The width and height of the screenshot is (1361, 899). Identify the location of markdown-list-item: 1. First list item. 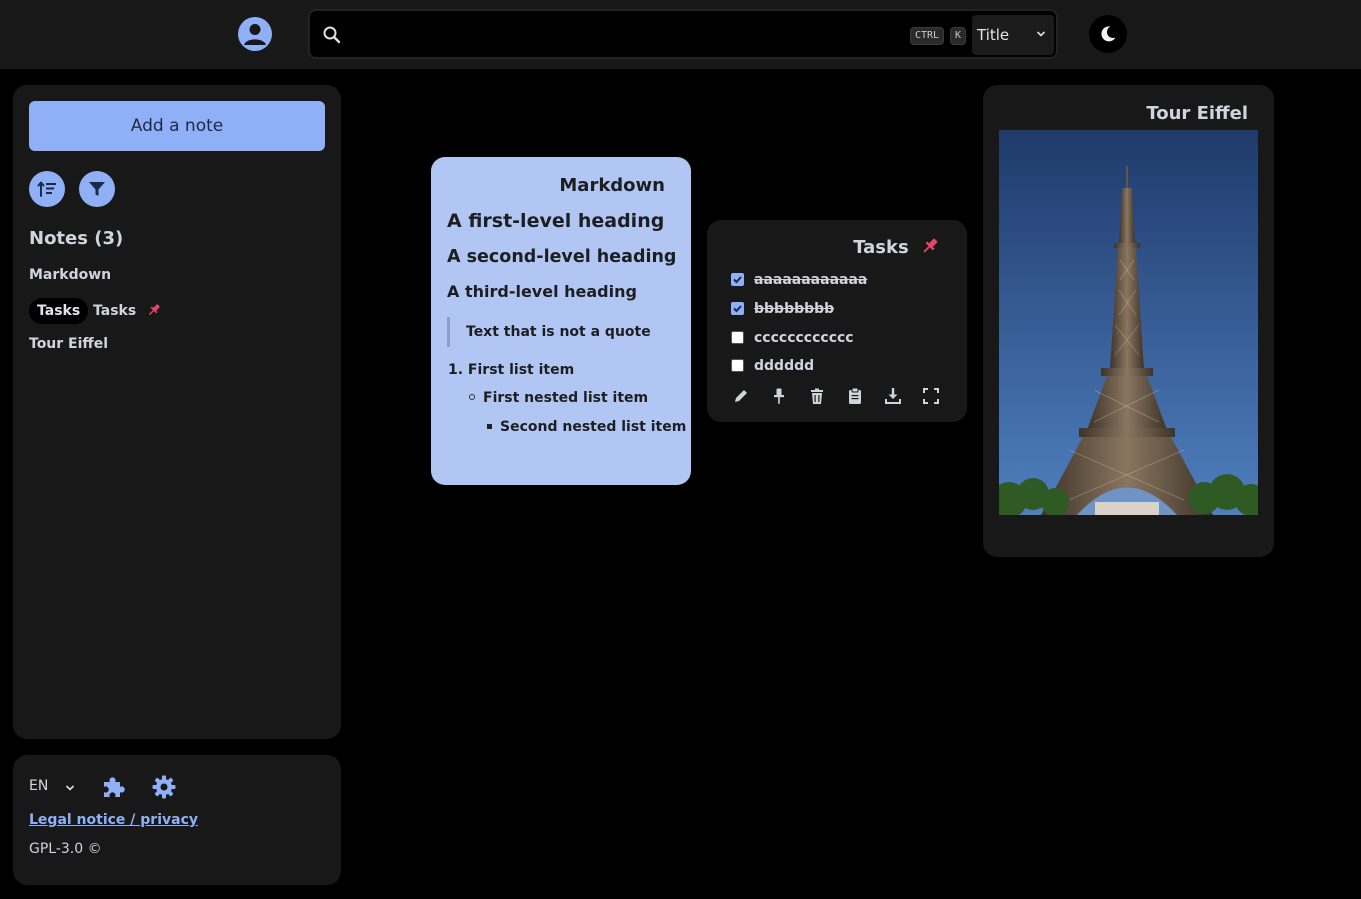
(511, 370).